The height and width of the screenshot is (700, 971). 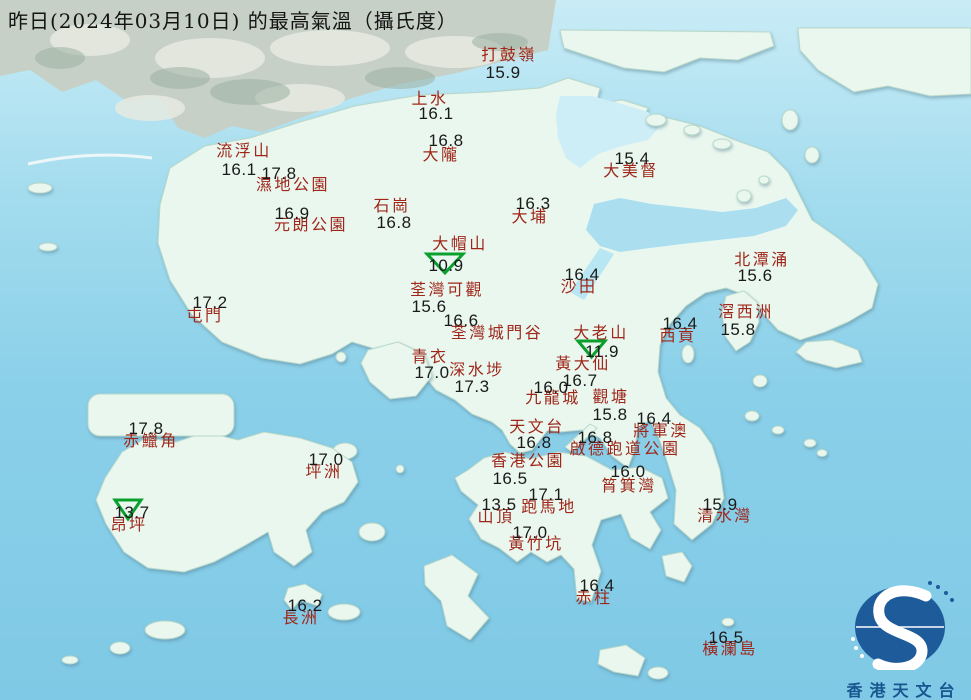 I want to click on station-value: 16.9, so click(x=292, y=213).